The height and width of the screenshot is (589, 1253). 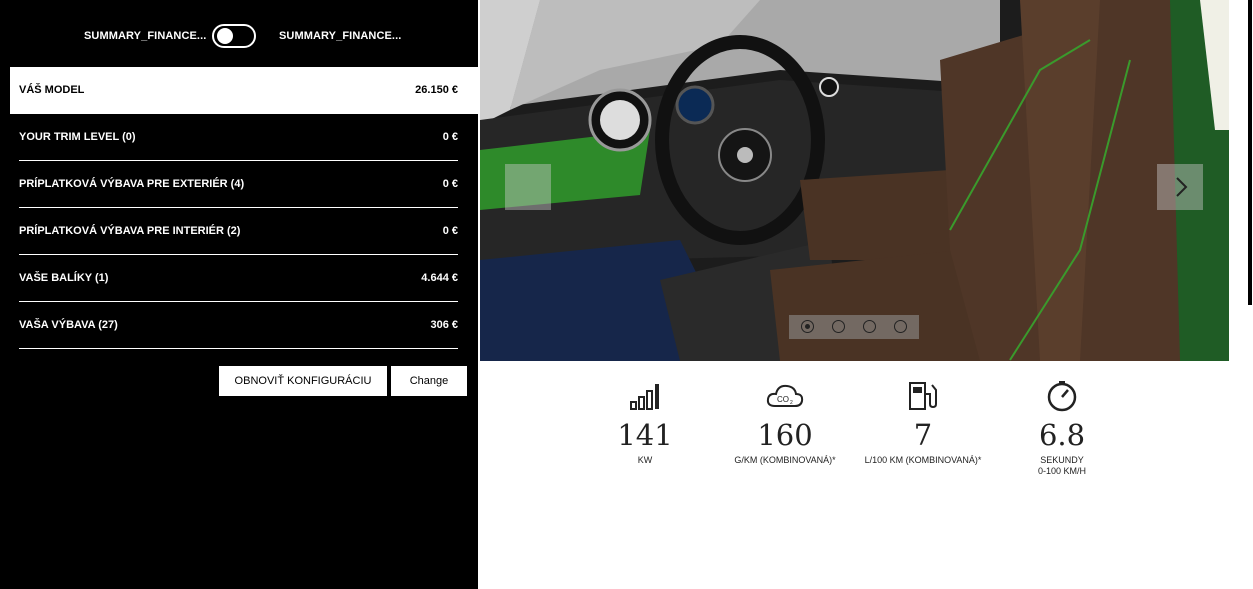 What do you see at coordinates (439, 278) in the screenshot?
I see `row-price: 4.644 €` at bounding box center [439, 278].